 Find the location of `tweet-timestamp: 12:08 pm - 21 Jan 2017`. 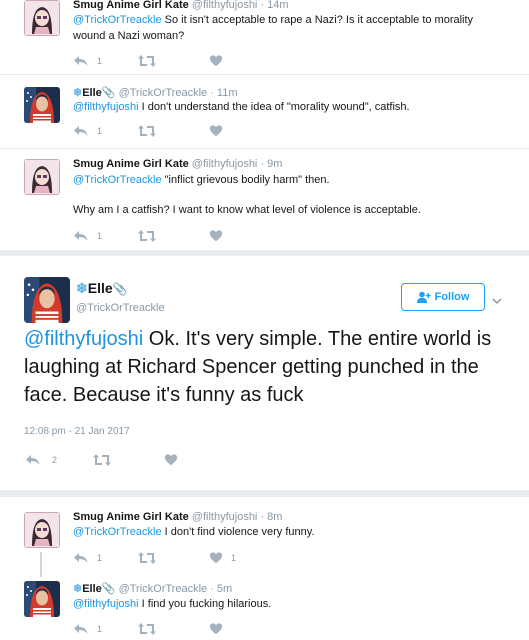

tweet-timestamp: 12:08 pm - 21 Jan 2017 is located at coordinates (77, 431).